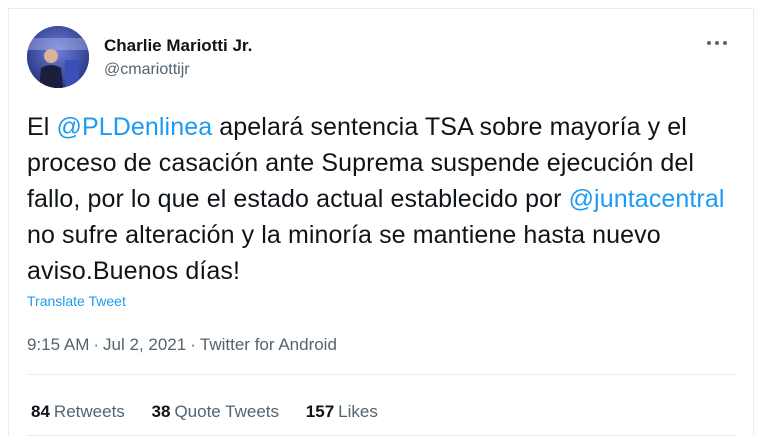 The image size is (762, 437). Describe the element at coordinates (134, 127) in the screenshot. I see `mention-link-pldenlinea: @PLDenlinea` at that location.